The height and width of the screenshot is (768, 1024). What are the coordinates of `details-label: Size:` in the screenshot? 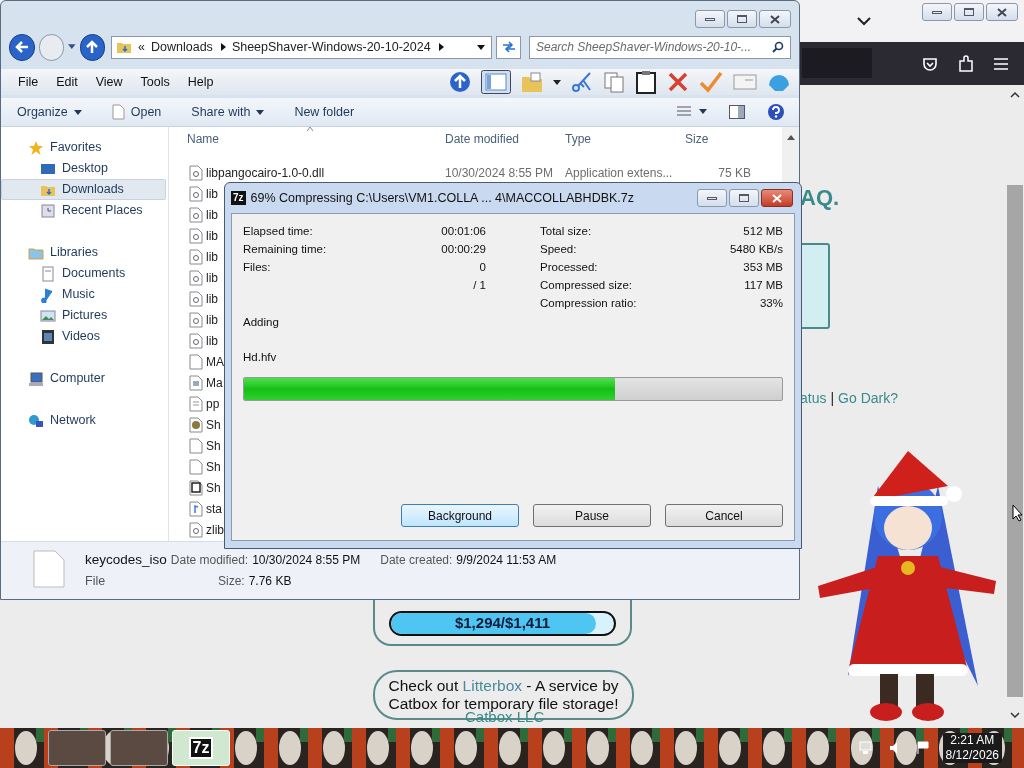 It's located at (231, 582).